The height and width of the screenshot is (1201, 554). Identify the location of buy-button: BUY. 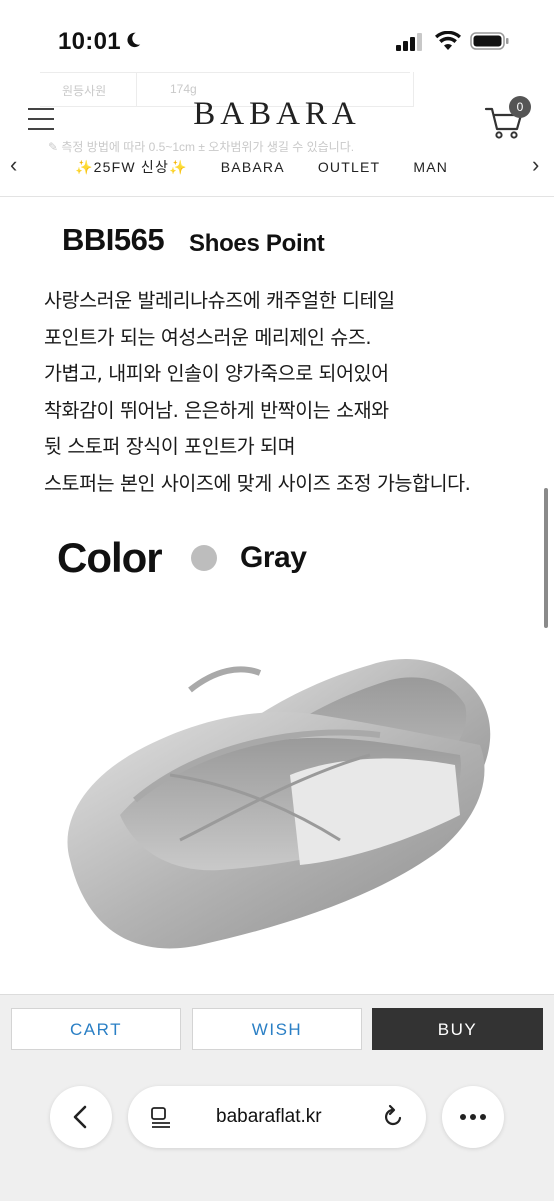
(457, 1029).